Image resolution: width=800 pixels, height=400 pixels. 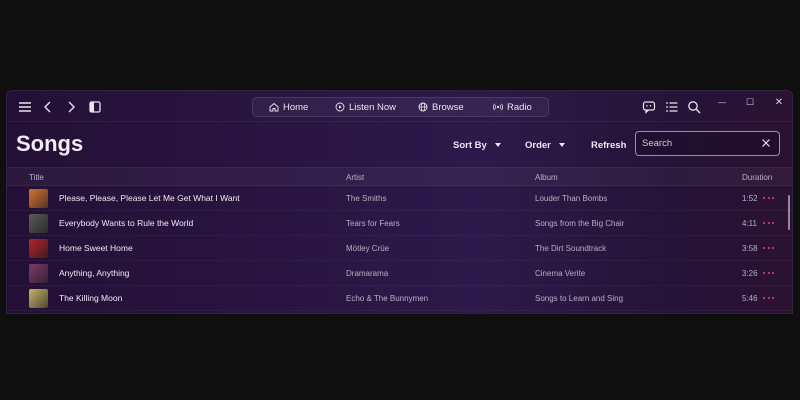 What do you see at coordinates (694, 107) in the screenshot?
I see `search-icon` at bounding box center [694, 107].